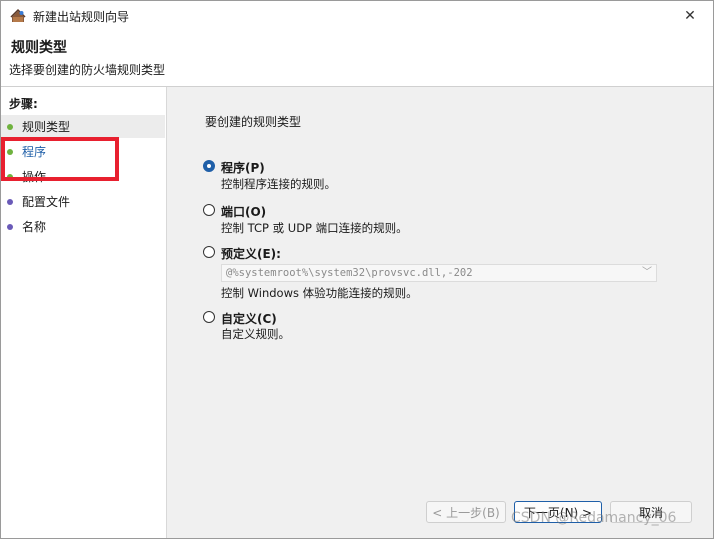  What do you see at coordinates (357, 16) in the screenshot?
I see `title-bar: 新建出站规则向导 ✕` at bounding box center [357, 16].